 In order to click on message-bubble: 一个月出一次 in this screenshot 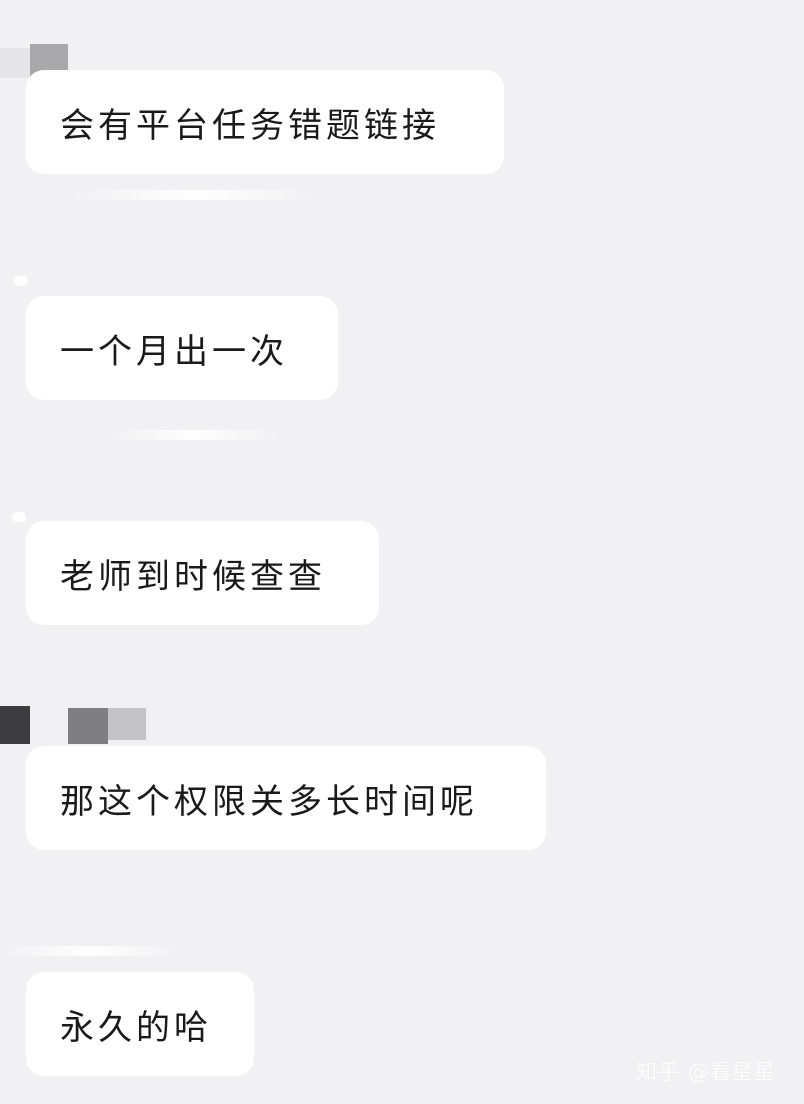, I will do `click(182, 348)`.